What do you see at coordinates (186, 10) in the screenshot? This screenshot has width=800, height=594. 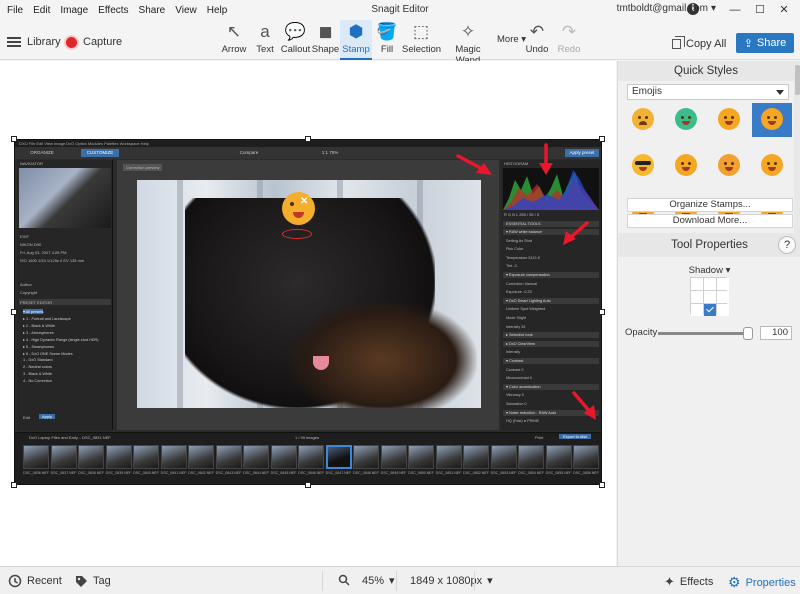 I see `menu-item-view: View` at bounding box center [186, 10].